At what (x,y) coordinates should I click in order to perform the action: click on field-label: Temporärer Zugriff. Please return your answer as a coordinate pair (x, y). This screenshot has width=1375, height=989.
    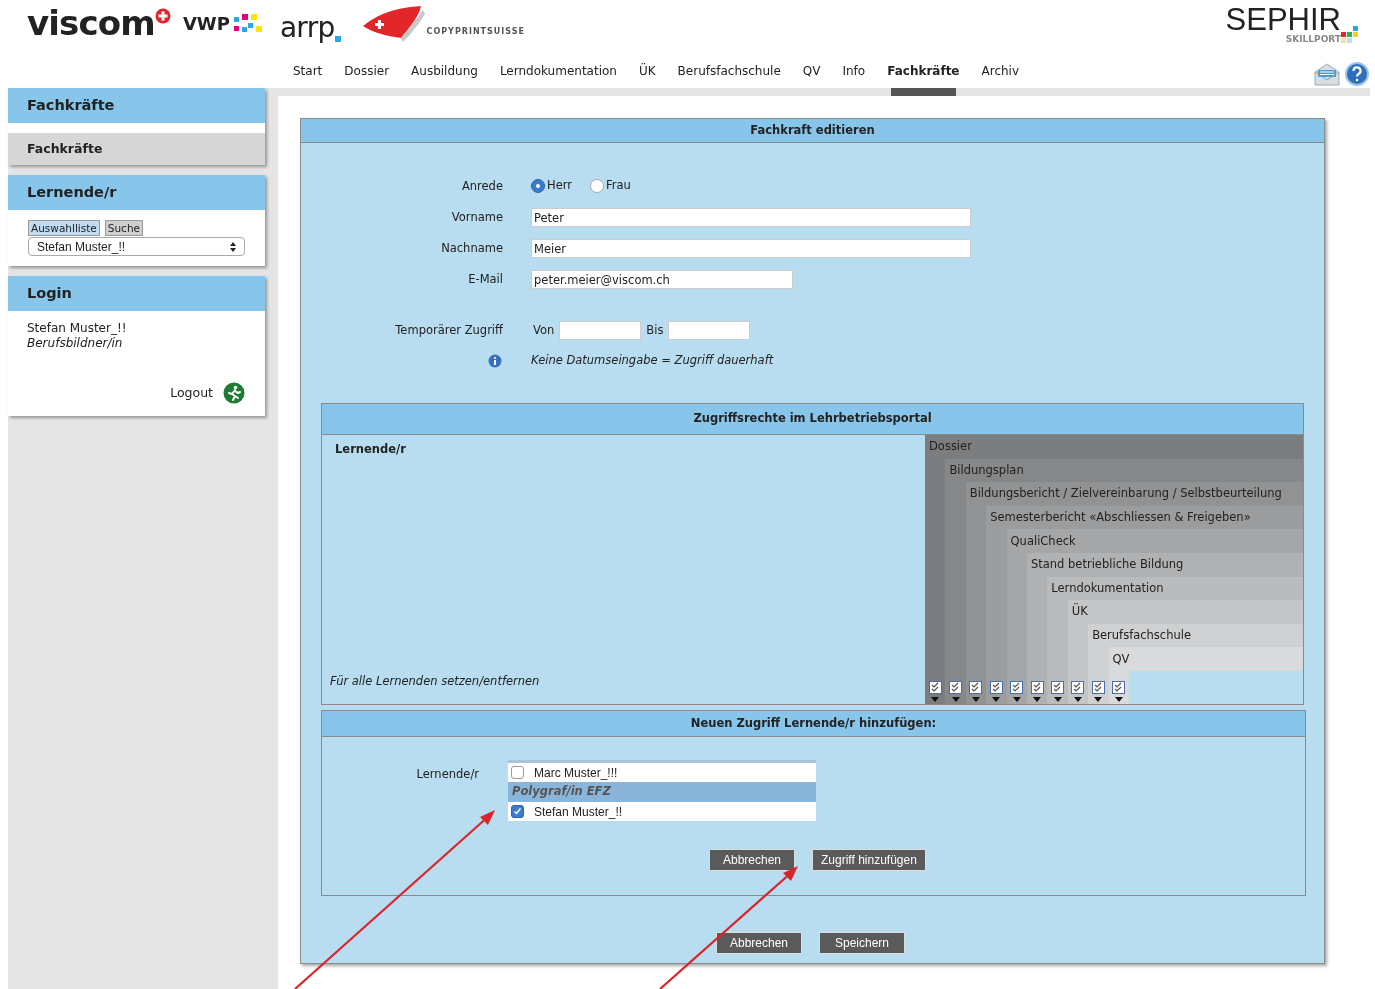
    Looking at the image, I should click on (448, 330).